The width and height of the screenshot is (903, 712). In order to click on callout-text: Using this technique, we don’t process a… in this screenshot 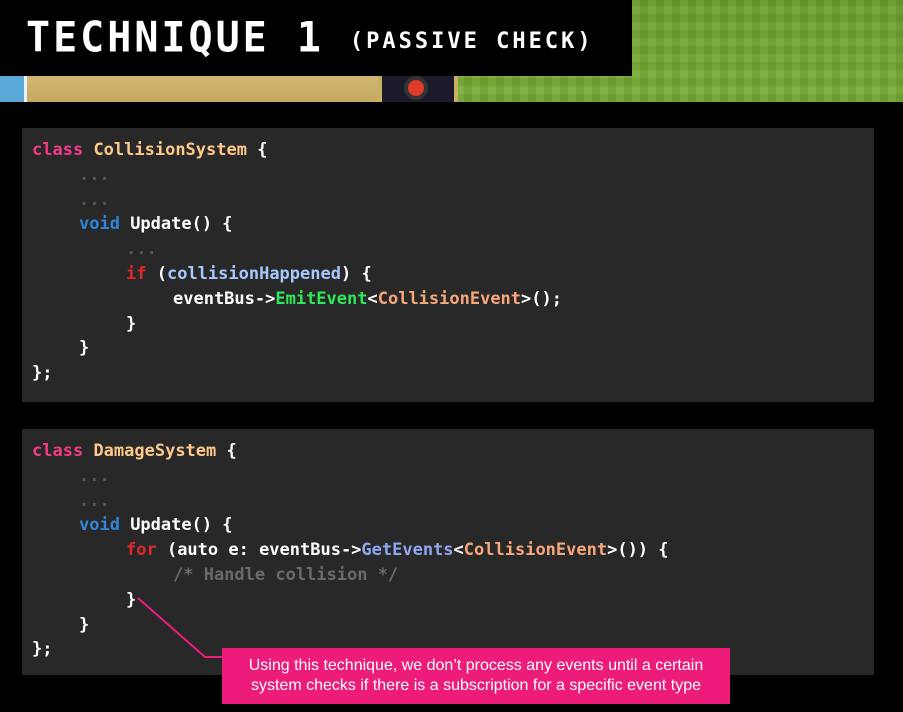, I will do `click(476, 675)`.